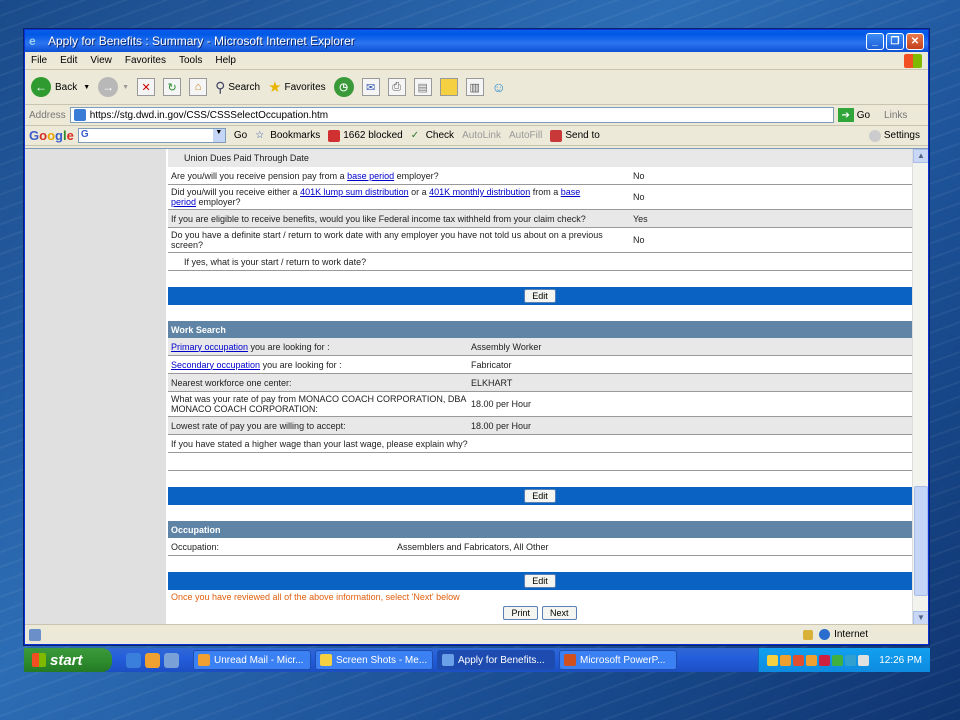  I want to click on research-button: ▥, so click(474, 87).